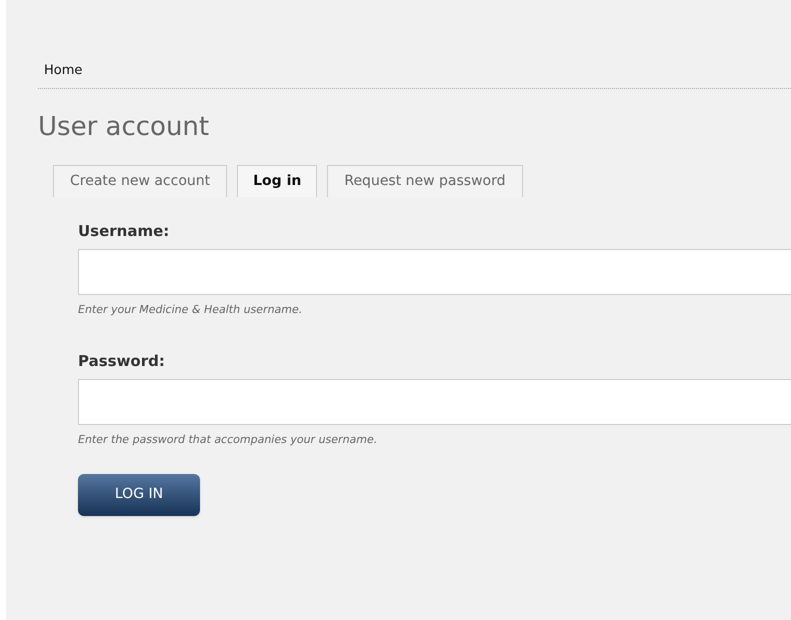 Image resolution: width=791 pixels, height=620 pixels. Describe the element at coordinates (425, 181) in the screenshot. I see `tab: Request new password` at that location.